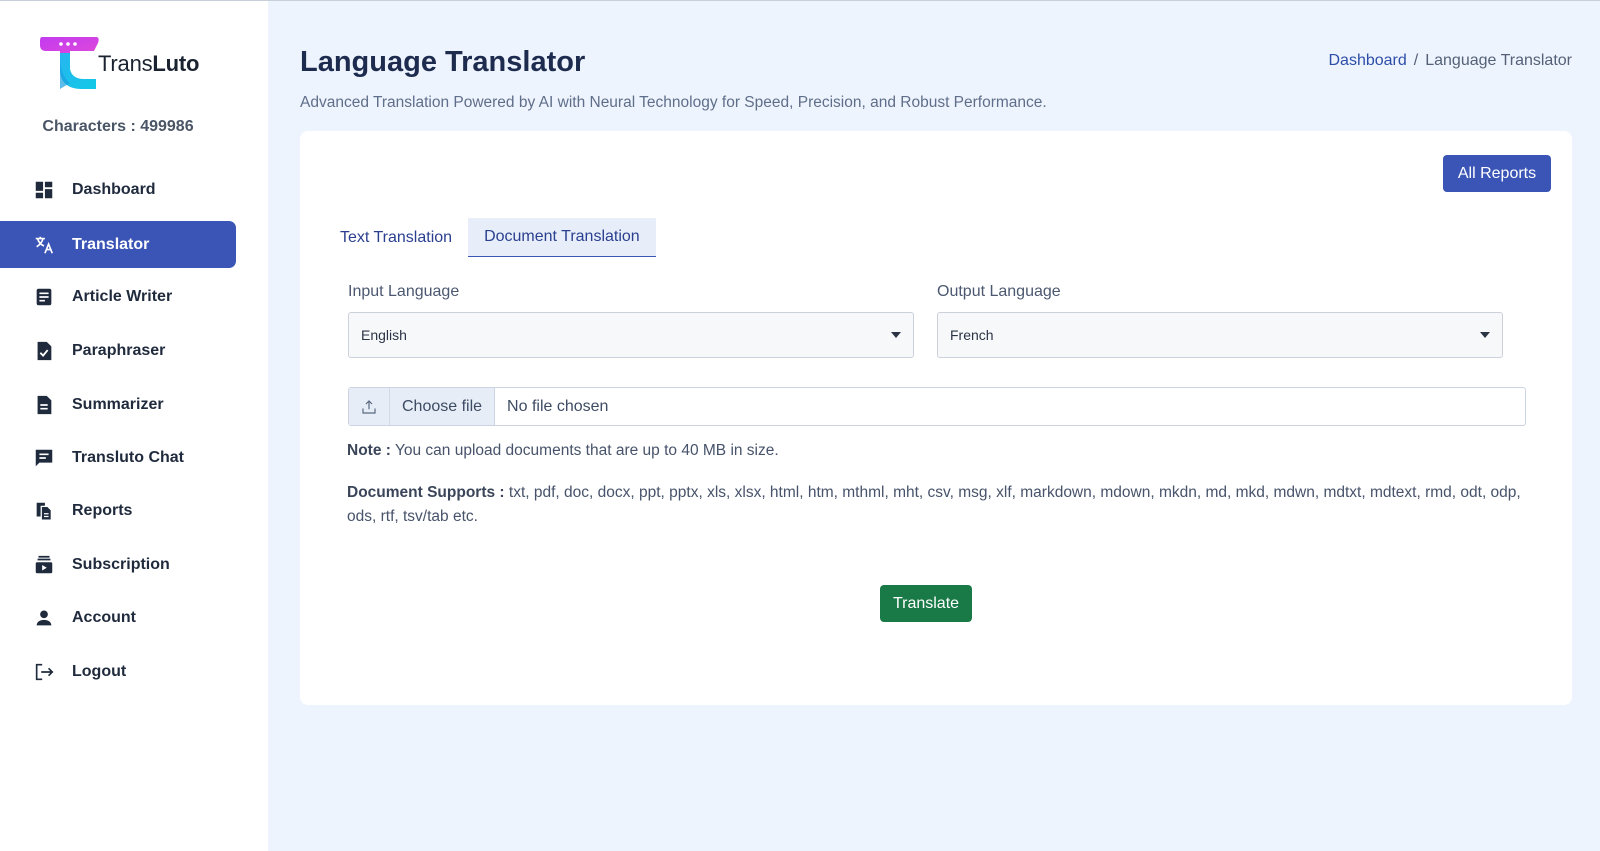 The width and height of the screenshot is (1600, 851). I want to click on chat-icon, so click(44, 458).